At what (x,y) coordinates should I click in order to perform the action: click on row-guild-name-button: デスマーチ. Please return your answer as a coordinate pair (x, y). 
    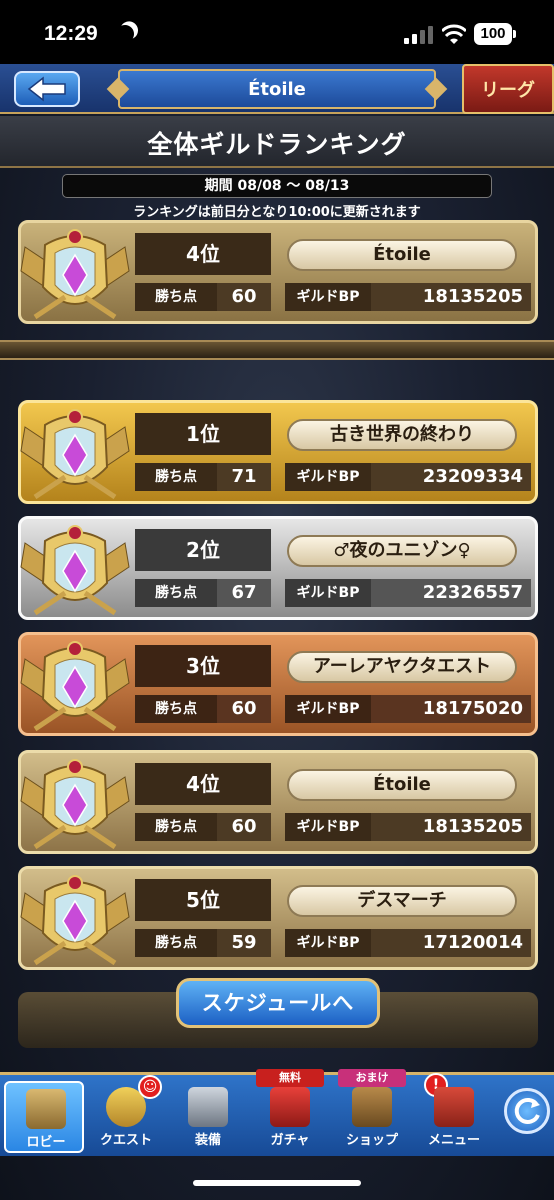
    Looking at the image, I should click on (402, 901).